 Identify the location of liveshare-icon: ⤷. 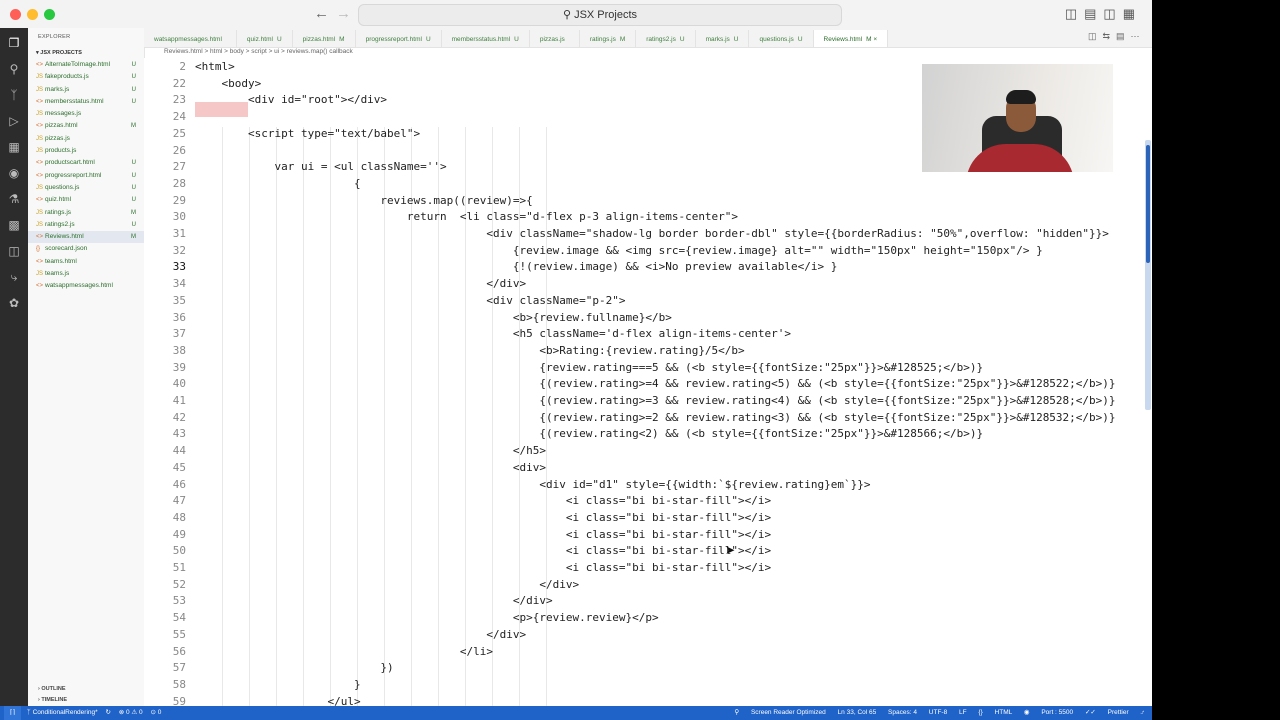
(14, 277).